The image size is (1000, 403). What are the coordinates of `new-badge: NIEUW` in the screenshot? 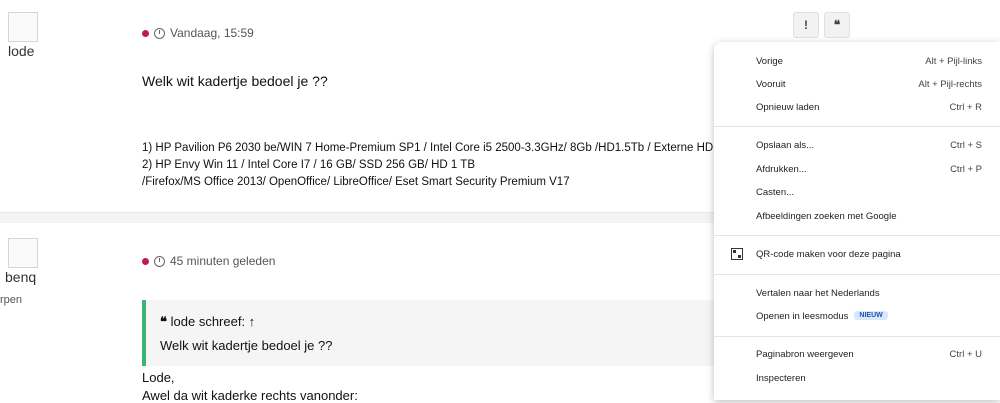 It's located at (871, 316).